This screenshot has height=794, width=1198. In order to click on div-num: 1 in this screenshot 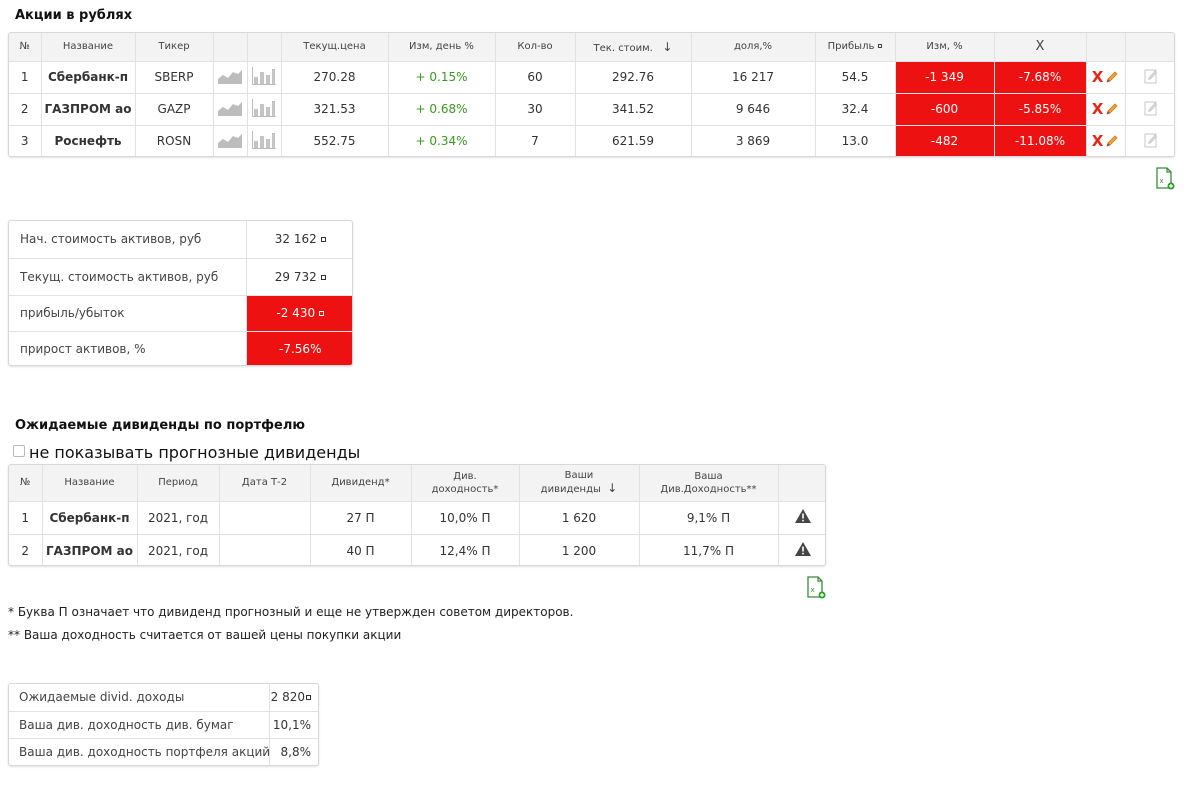, I will do `click(26, 518)`.